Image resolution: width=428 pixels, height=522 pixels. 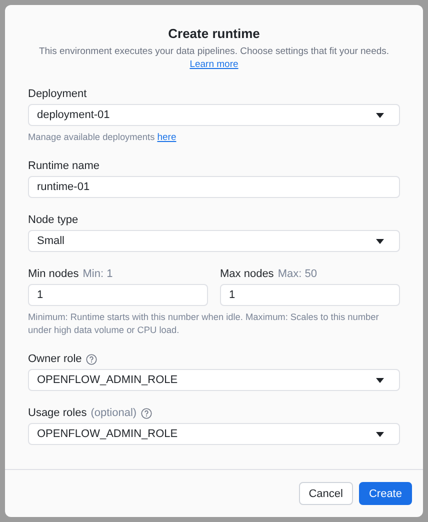 What do you see at coordinates (214, 241) in the screenshot?
I see `dropdown: Small` at bounding box center [214, 241].